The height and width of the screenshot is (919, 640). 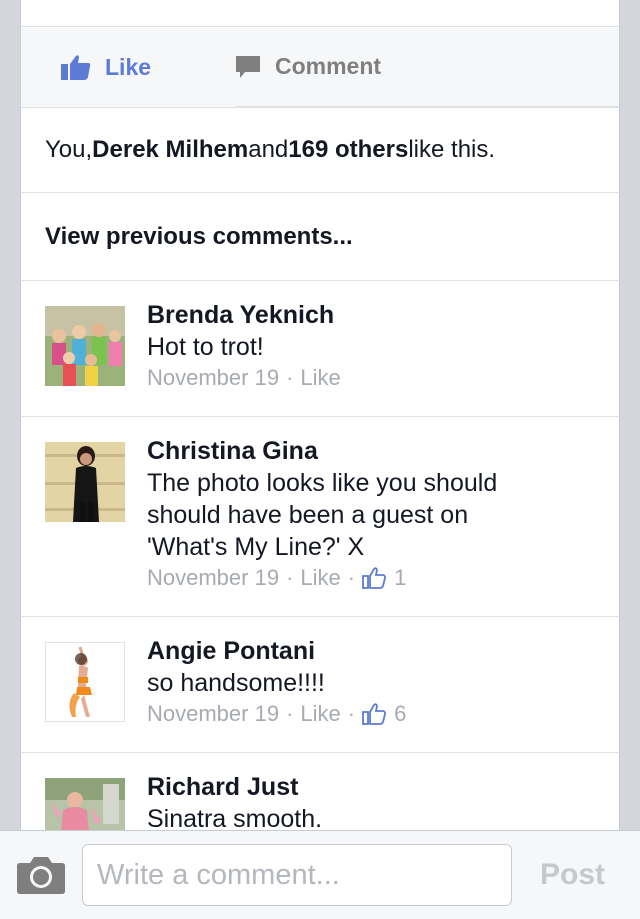 I want to click on like-button: Like, so click(x=106, y=67).